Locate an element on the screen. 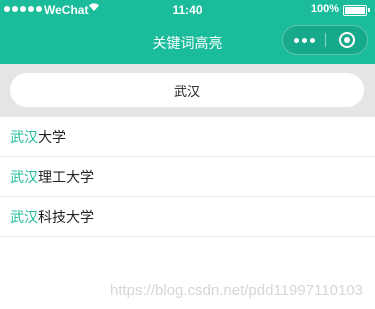  home-icon is located at coordinates (347, 40).